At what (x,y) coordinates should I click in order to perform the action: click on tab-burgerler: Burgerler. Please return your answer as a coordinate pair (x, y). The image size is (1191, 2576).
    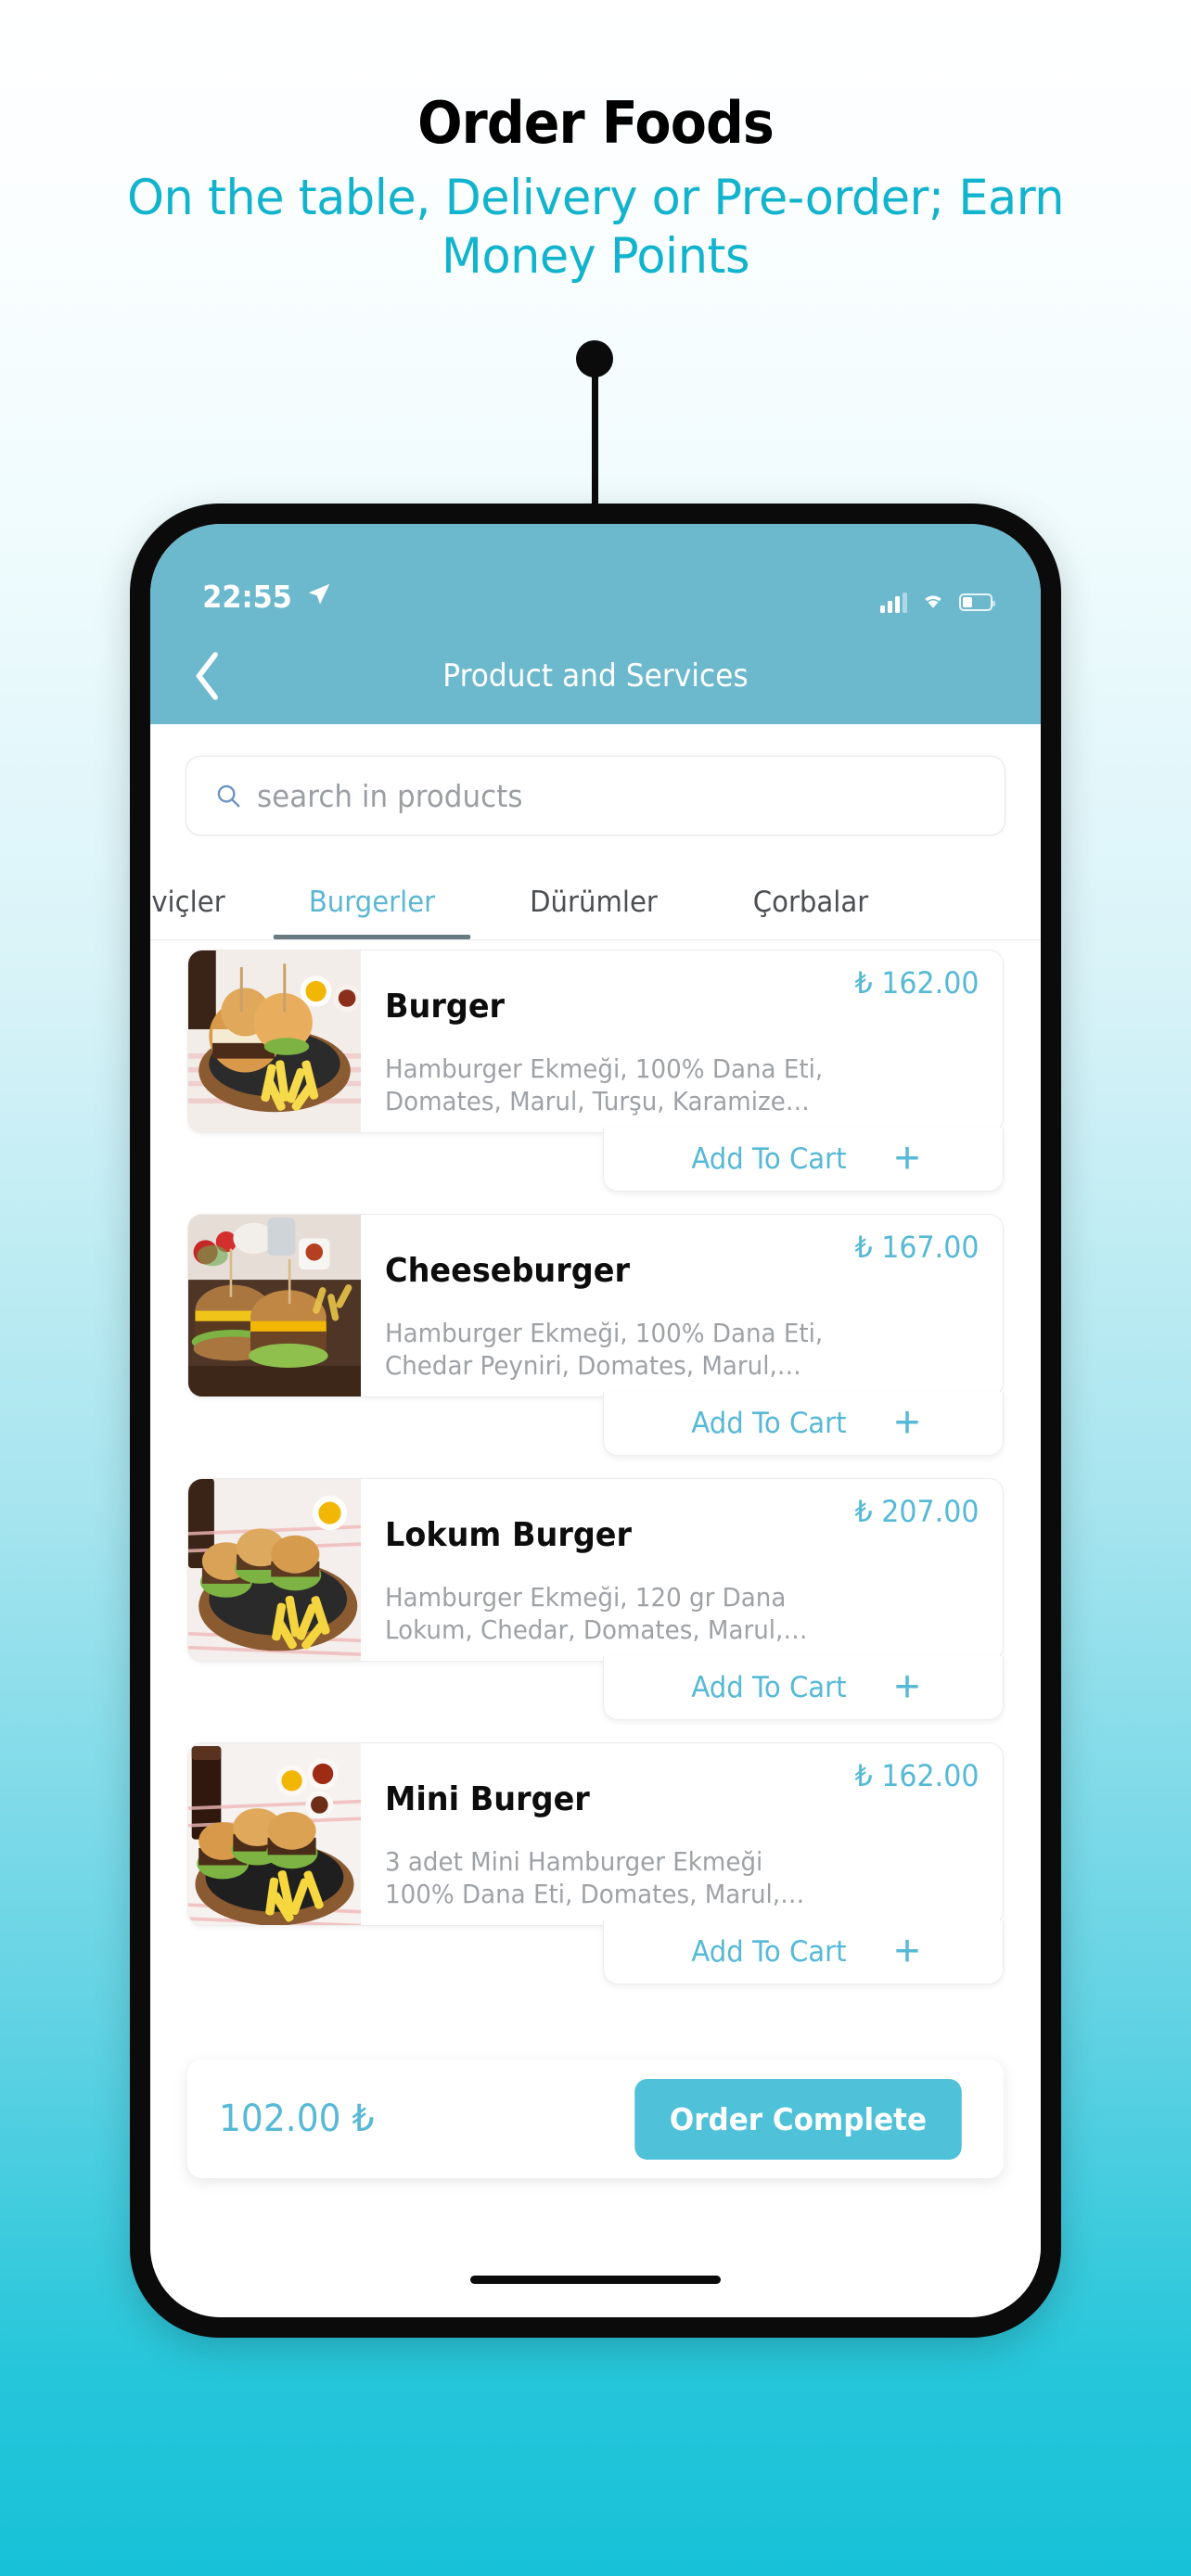
    Looking at the image, I should click on (372, 913).